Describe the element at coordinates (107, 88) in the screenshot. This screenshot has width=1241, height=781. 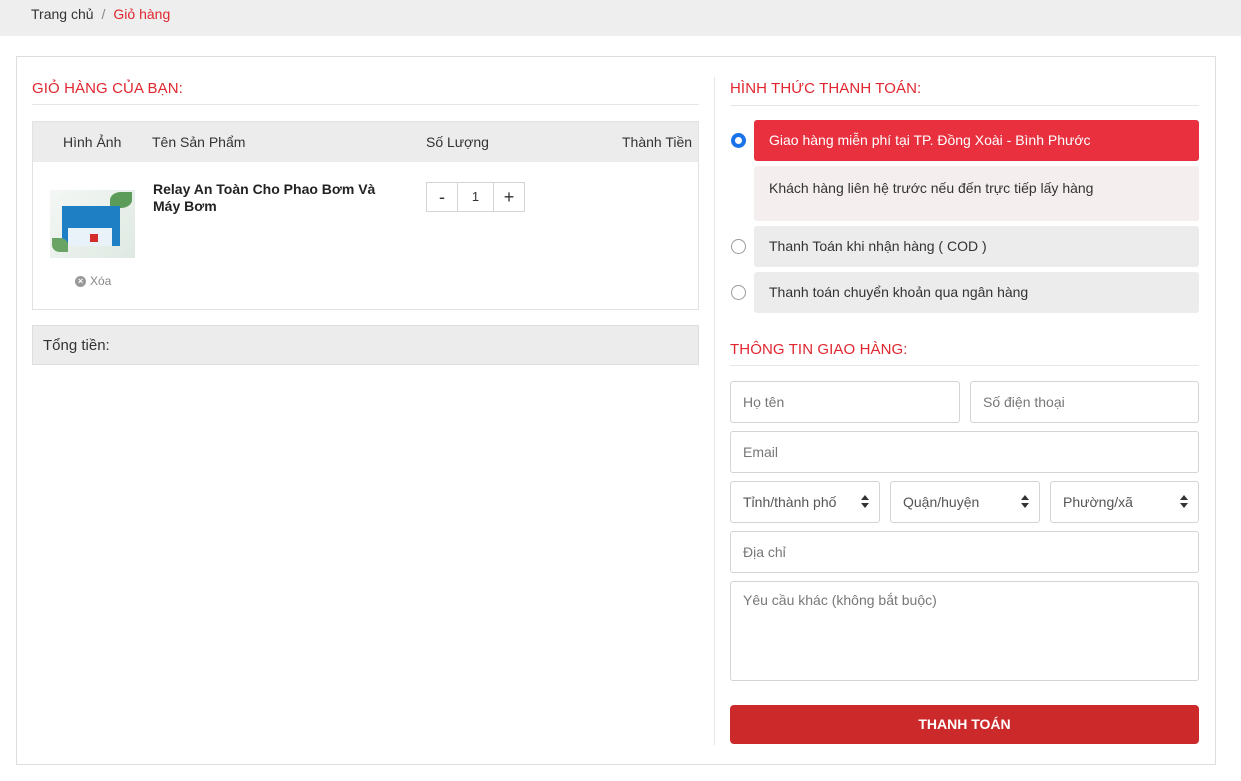
I see `cart-title: GIỎ HÀNG CỦA BẠN:` at that location.